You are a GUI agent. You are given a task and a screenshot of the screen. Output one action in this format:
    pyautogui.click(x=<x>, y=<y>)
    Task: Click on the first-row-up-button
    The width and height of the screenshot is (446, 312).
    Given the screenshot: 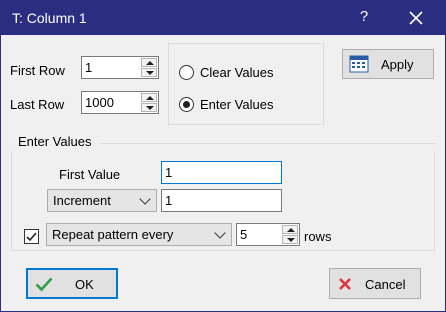 What is the action you would take?
    pyautogui.click(x=149, y=62)
    